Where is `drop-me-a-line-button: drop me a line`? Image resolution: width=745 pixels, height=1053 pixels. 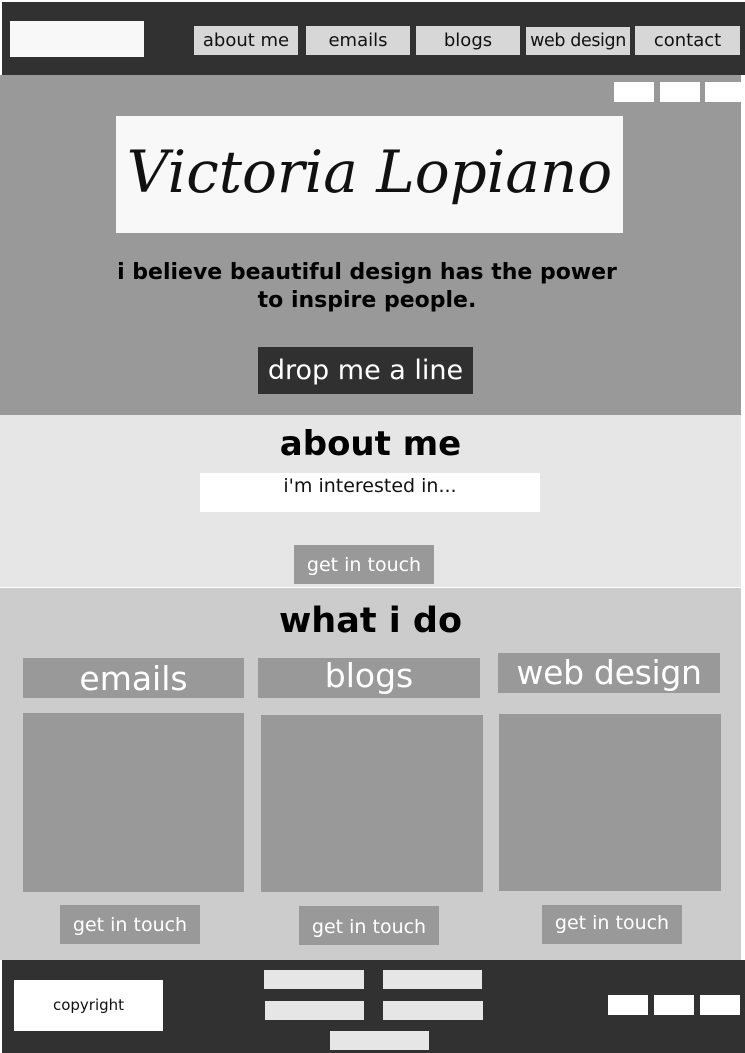 drop-me-a-line-button: drop me a line is located at coordinates (365, 370).